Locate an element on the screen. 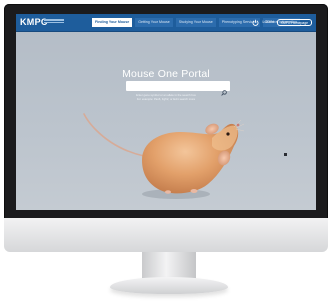 The width and height of the screenshot is (335, 302). search-icon is located at coordinates (224, 89).